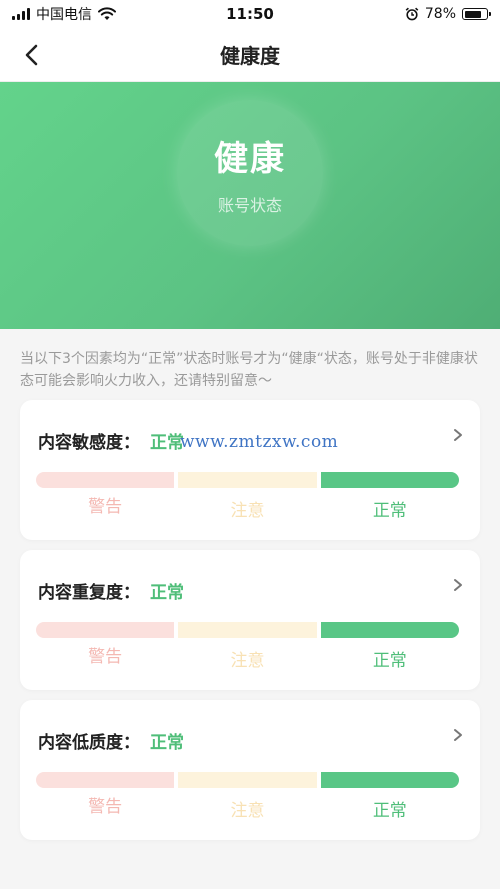 This screenshot has height=889, width=500. I want to click on account-status-label: 账号状态, so click(249, 205).